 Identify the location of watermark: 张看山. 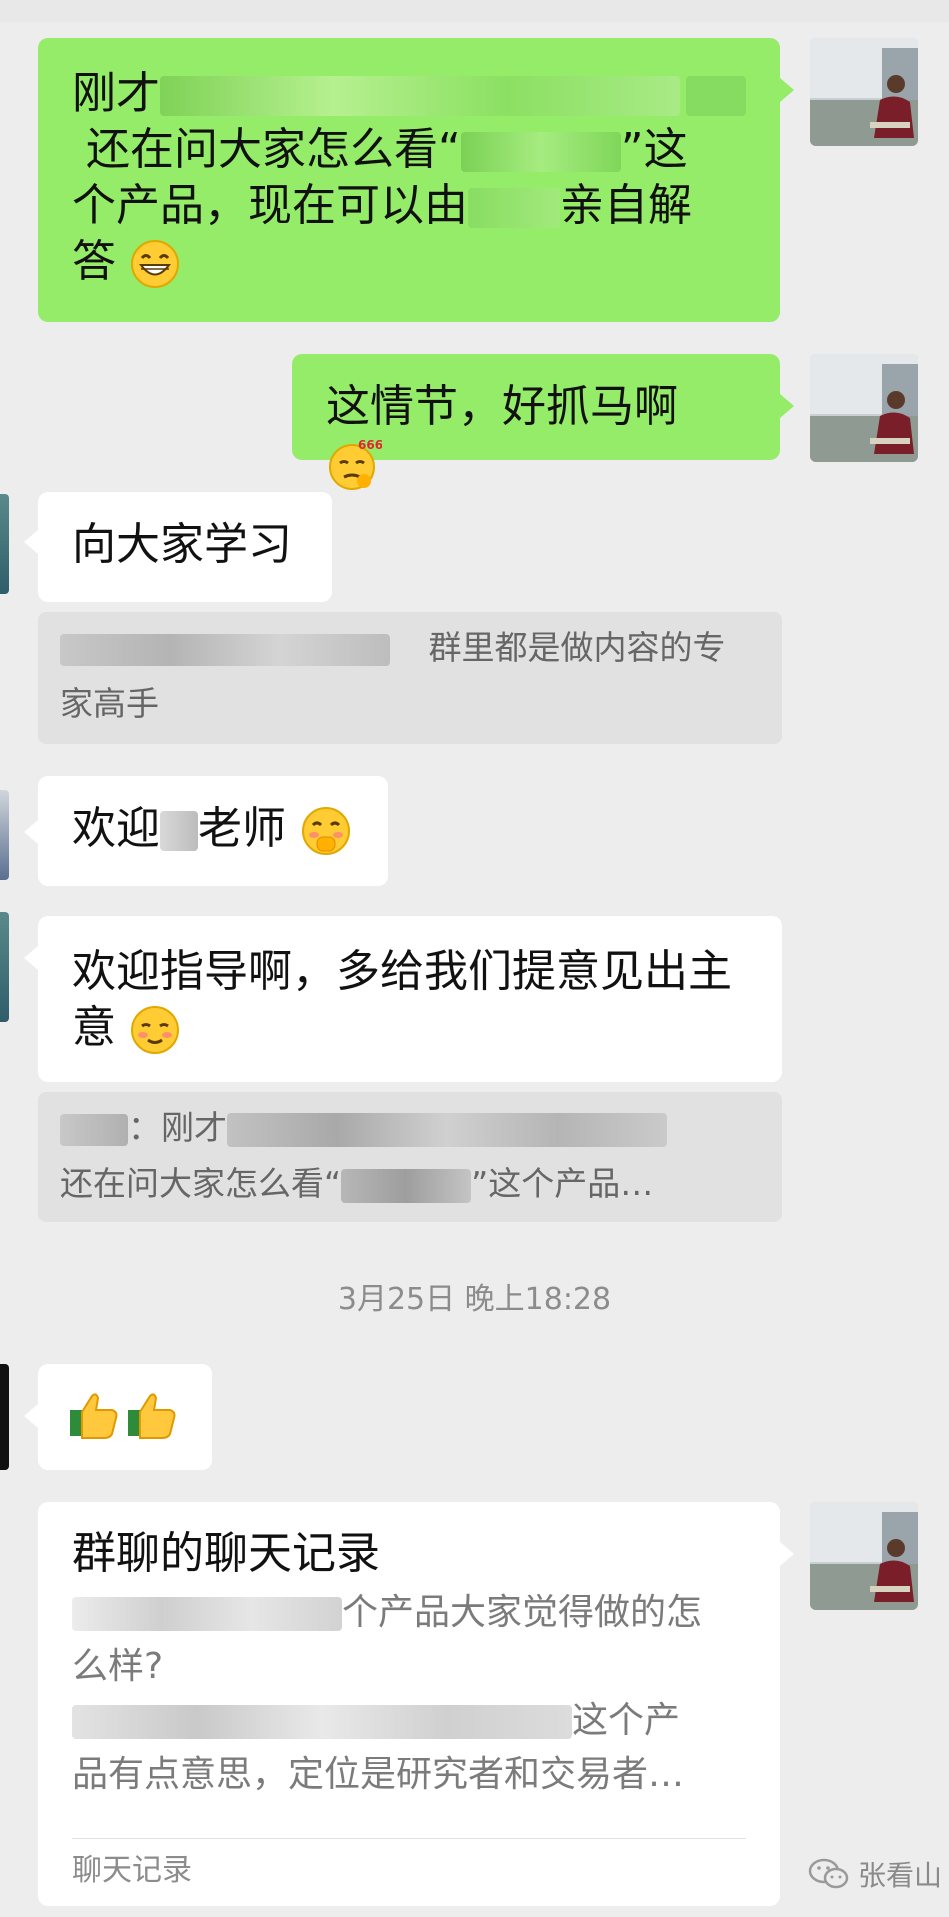
(875, 1874).